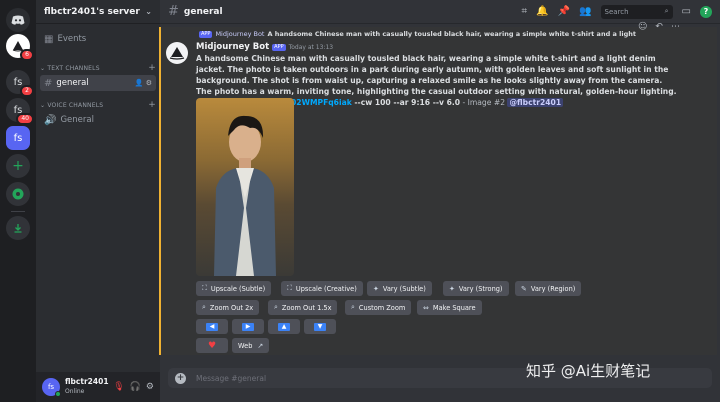 This screenshot has height=402, width=720. Describe the element at coordinates (524, 288) in the screenshot. I see `brush-icon: ✎` at that location.